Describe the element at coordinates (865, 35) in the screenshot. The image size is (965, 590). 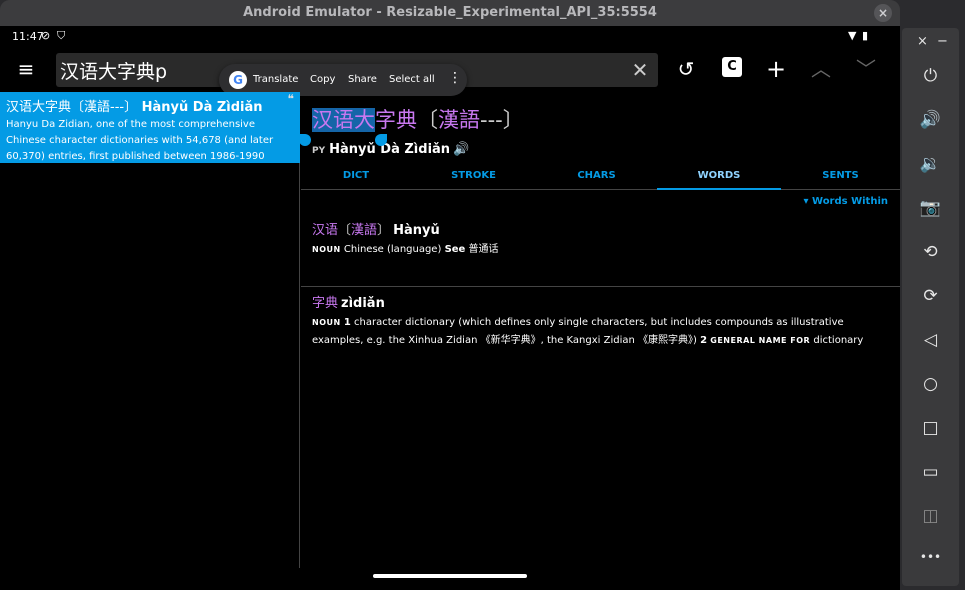
I see `battery-icon: ▮` at that location.